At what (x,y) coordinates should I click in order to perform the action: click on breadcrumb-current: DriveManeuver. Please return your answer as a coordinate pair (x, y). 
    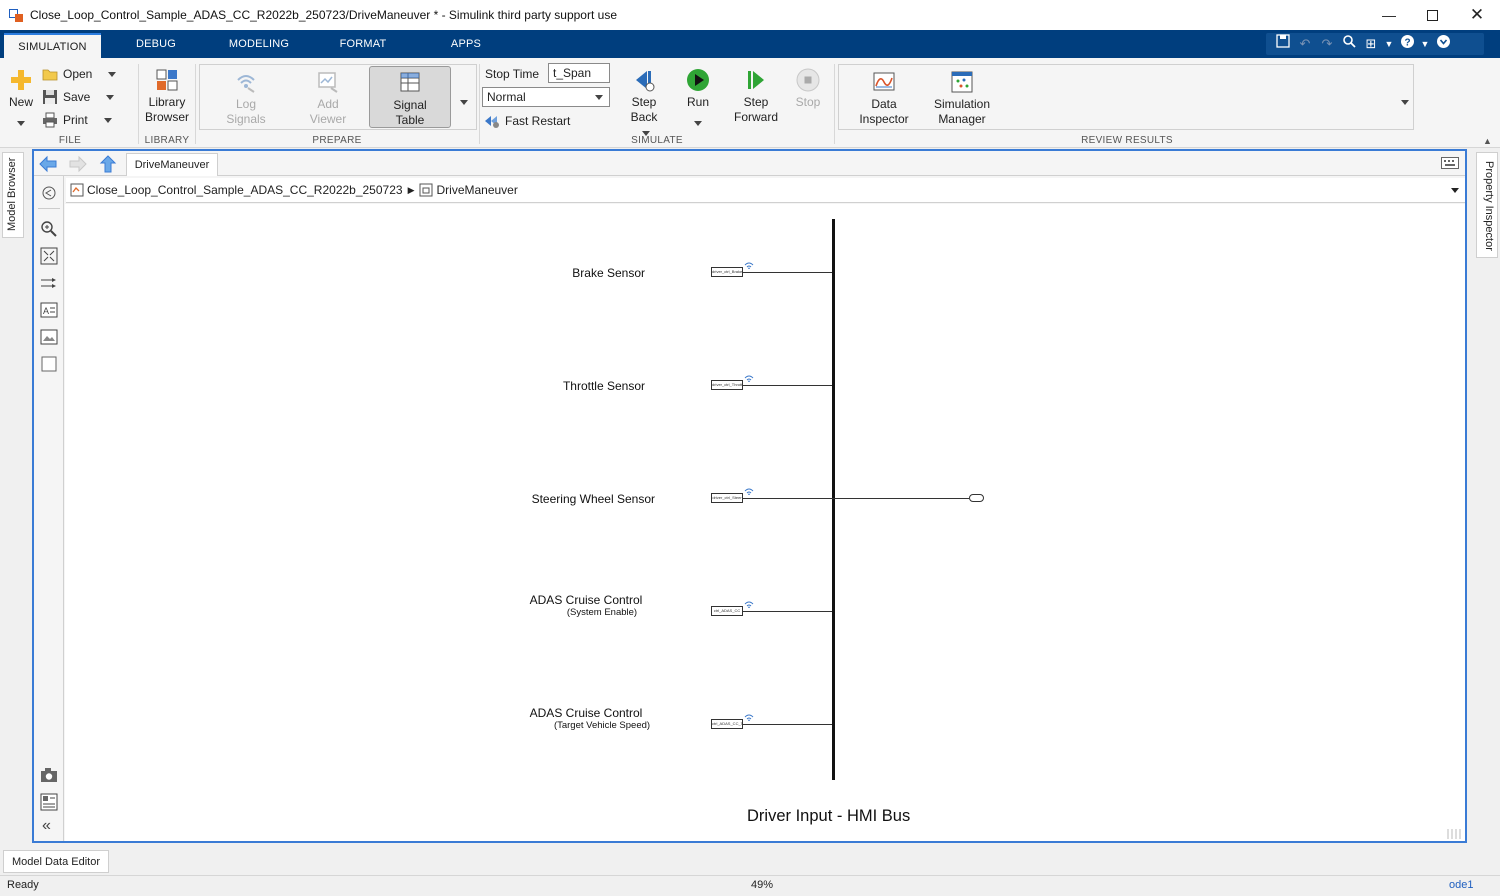
    Looking at the image, I should click on (476, 190).